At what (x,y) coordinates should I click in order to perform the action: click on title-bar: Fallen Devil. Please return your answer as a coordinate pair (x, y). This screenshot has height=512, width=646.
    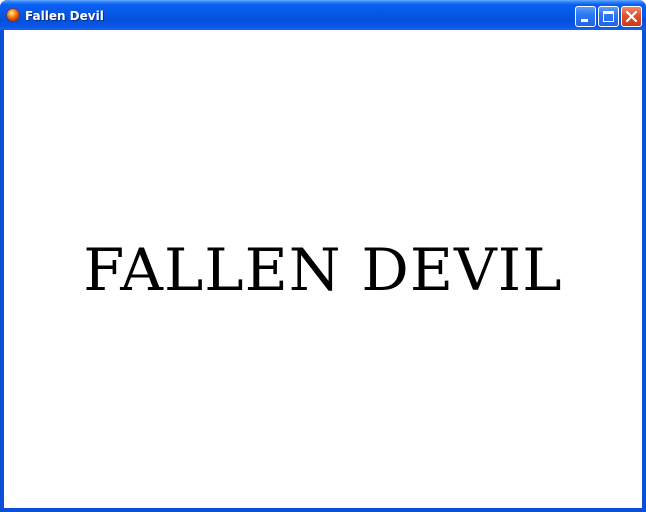
    Looking at the image, I should click on (323, 15).